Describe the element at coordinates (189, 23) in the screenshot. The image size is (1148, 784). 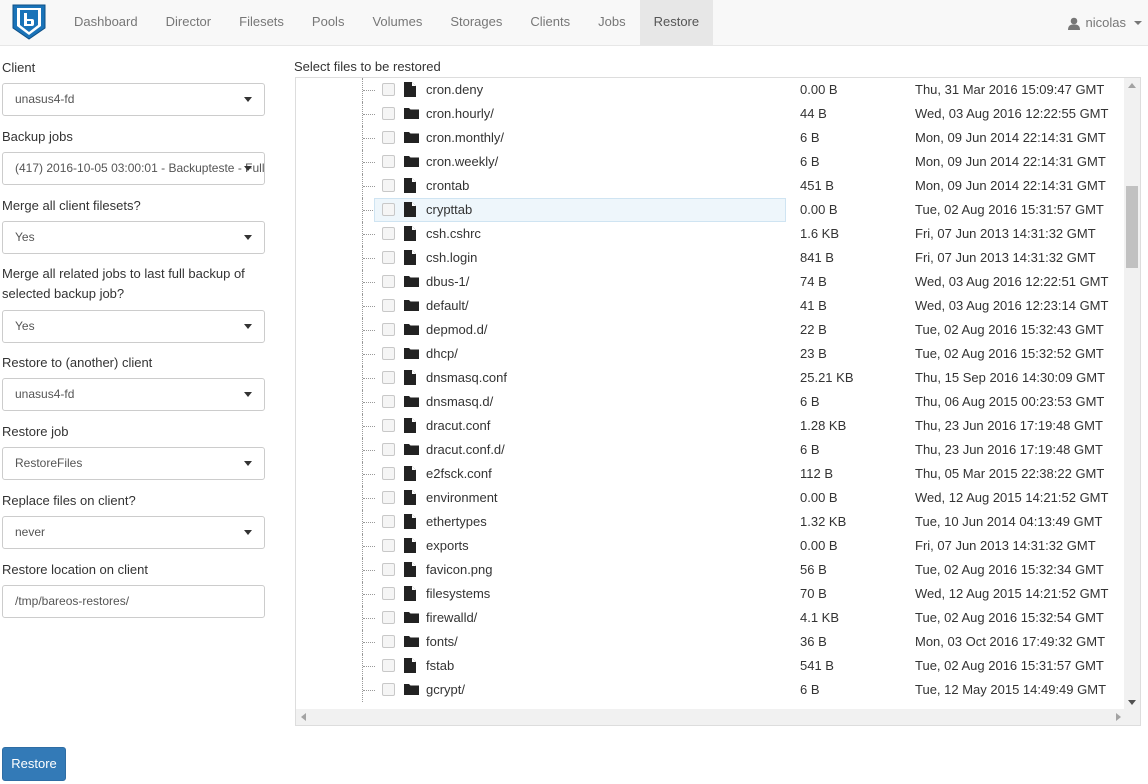
I see `nav-item-director: Director` at that location.